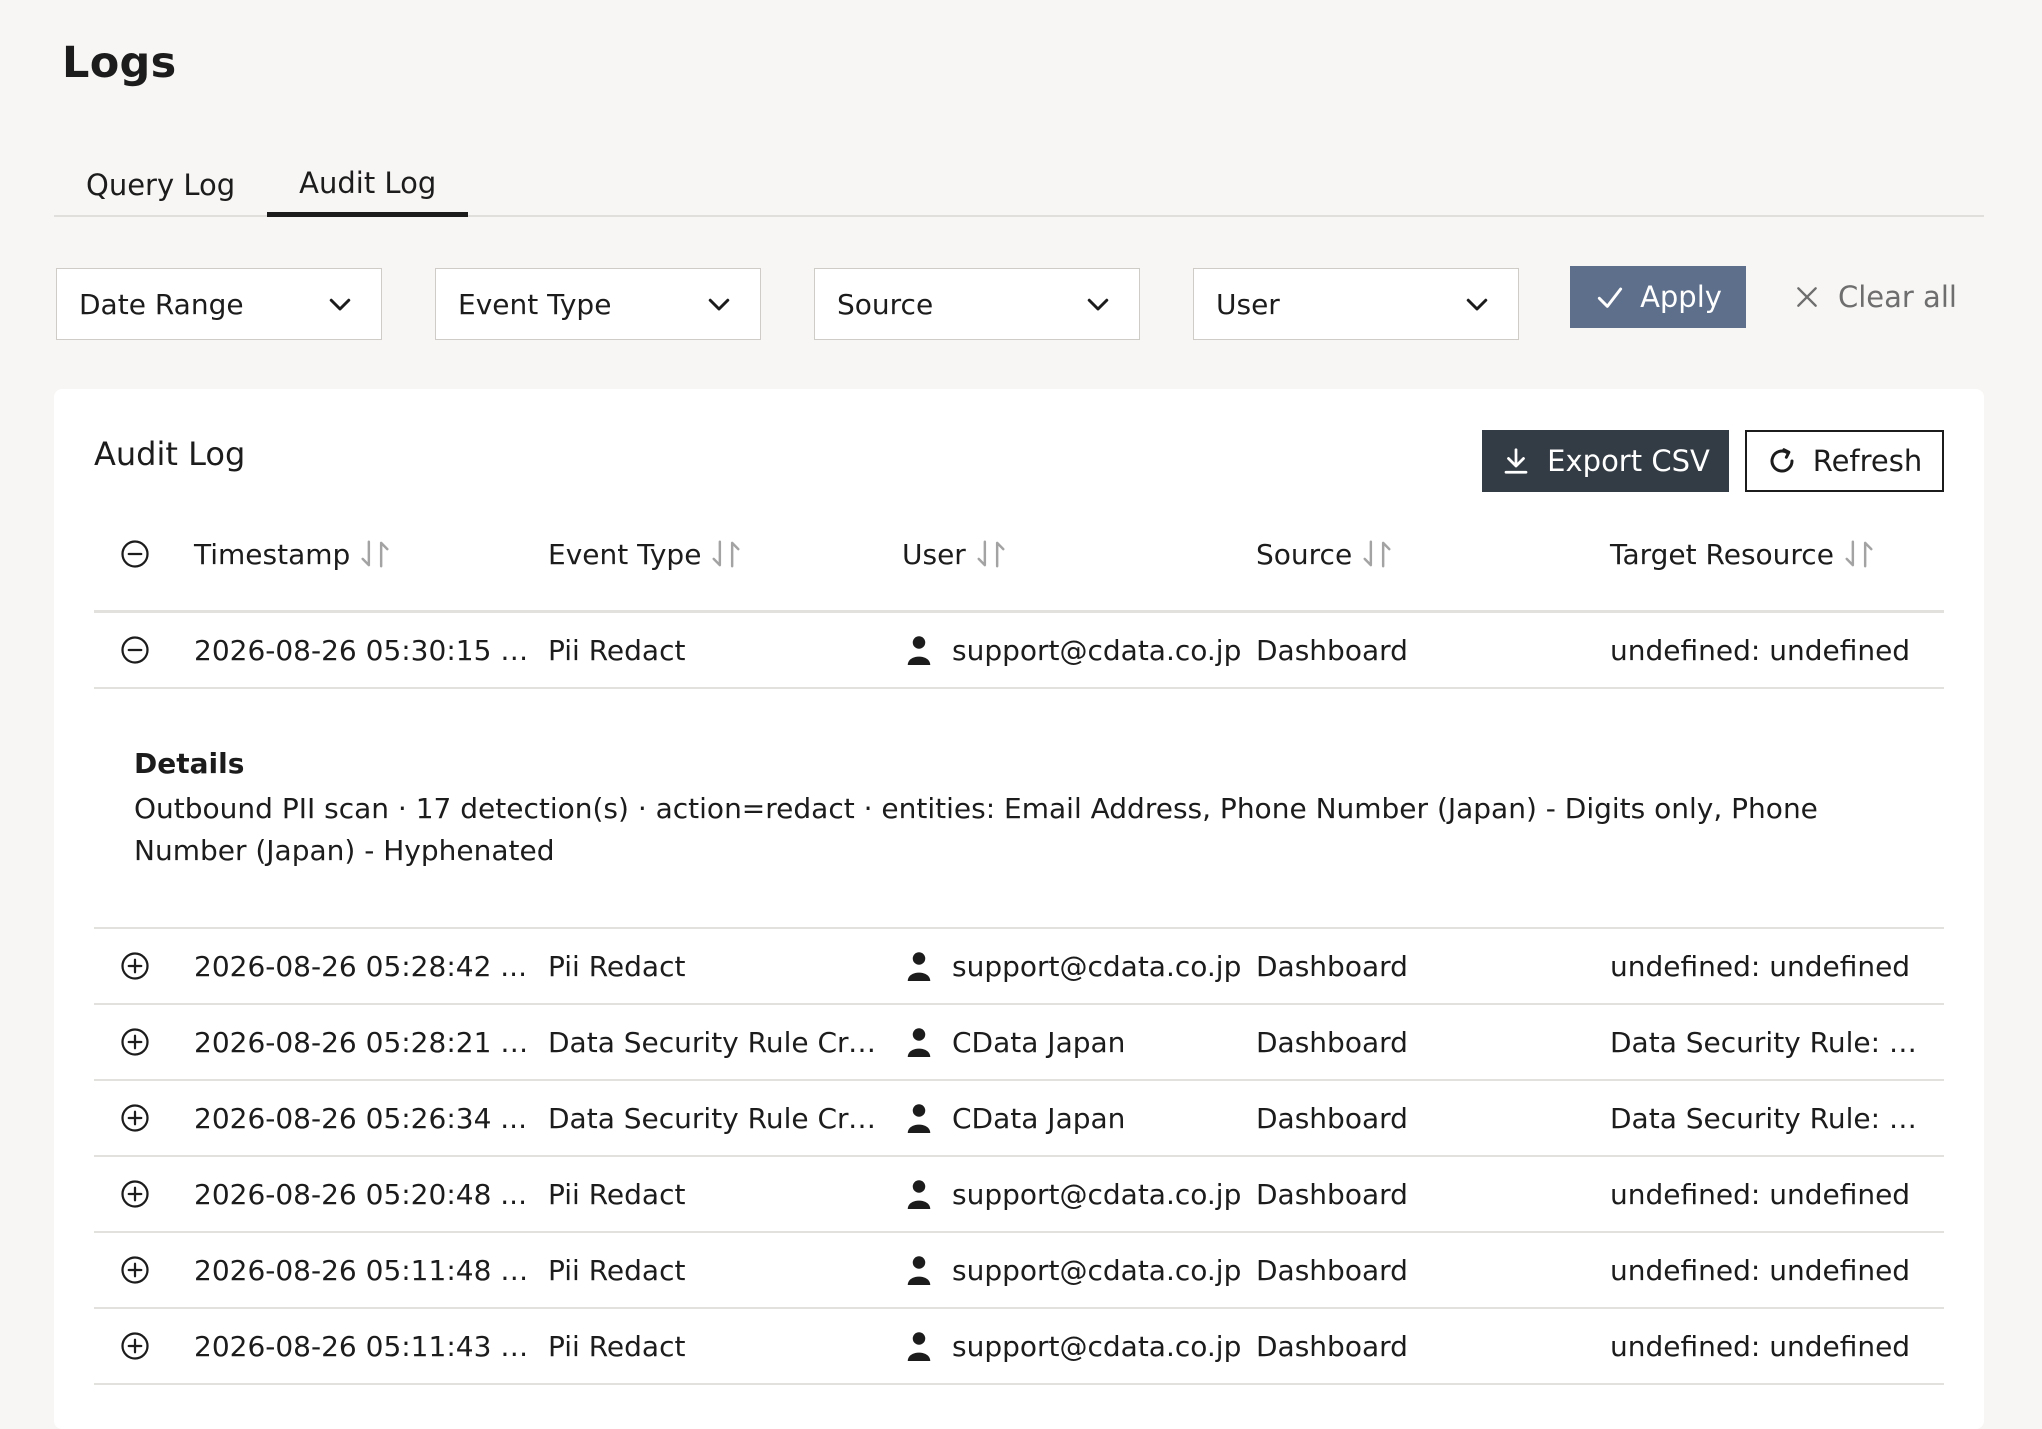  What do you see at coordinates (170, 454) in the screenshot?
I see `card-title: Audit Log` at bounding box center [170, 454].